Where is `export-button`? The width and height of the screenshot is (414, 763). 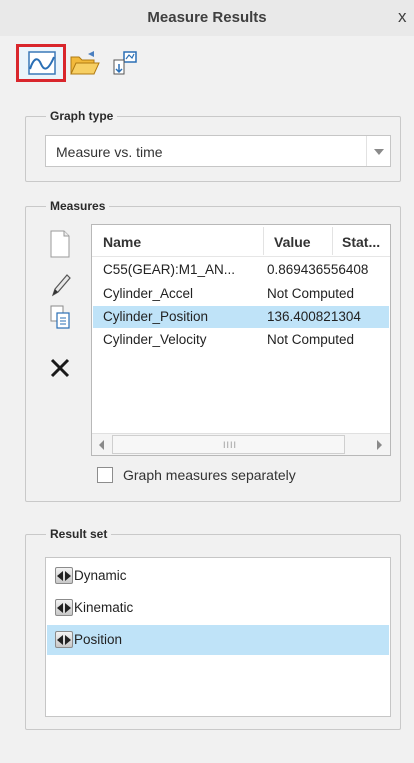
export-button is located at coordinates (128, 63).